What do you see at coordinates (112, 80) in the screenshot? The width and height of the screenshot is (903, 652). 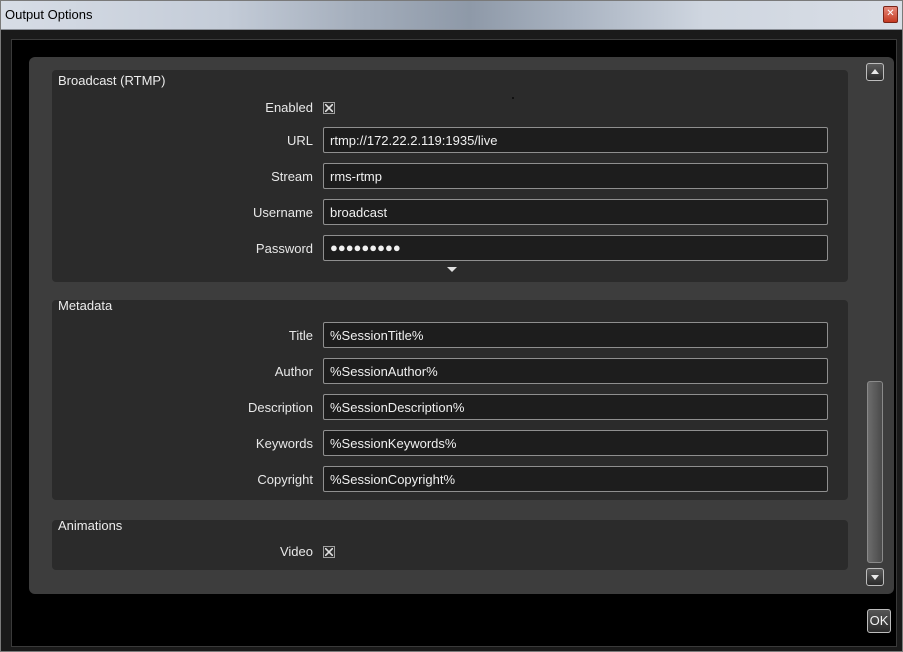 I see `broadcast-group-title: Broadcast (RTMP)` at bounding box center [112, 80].